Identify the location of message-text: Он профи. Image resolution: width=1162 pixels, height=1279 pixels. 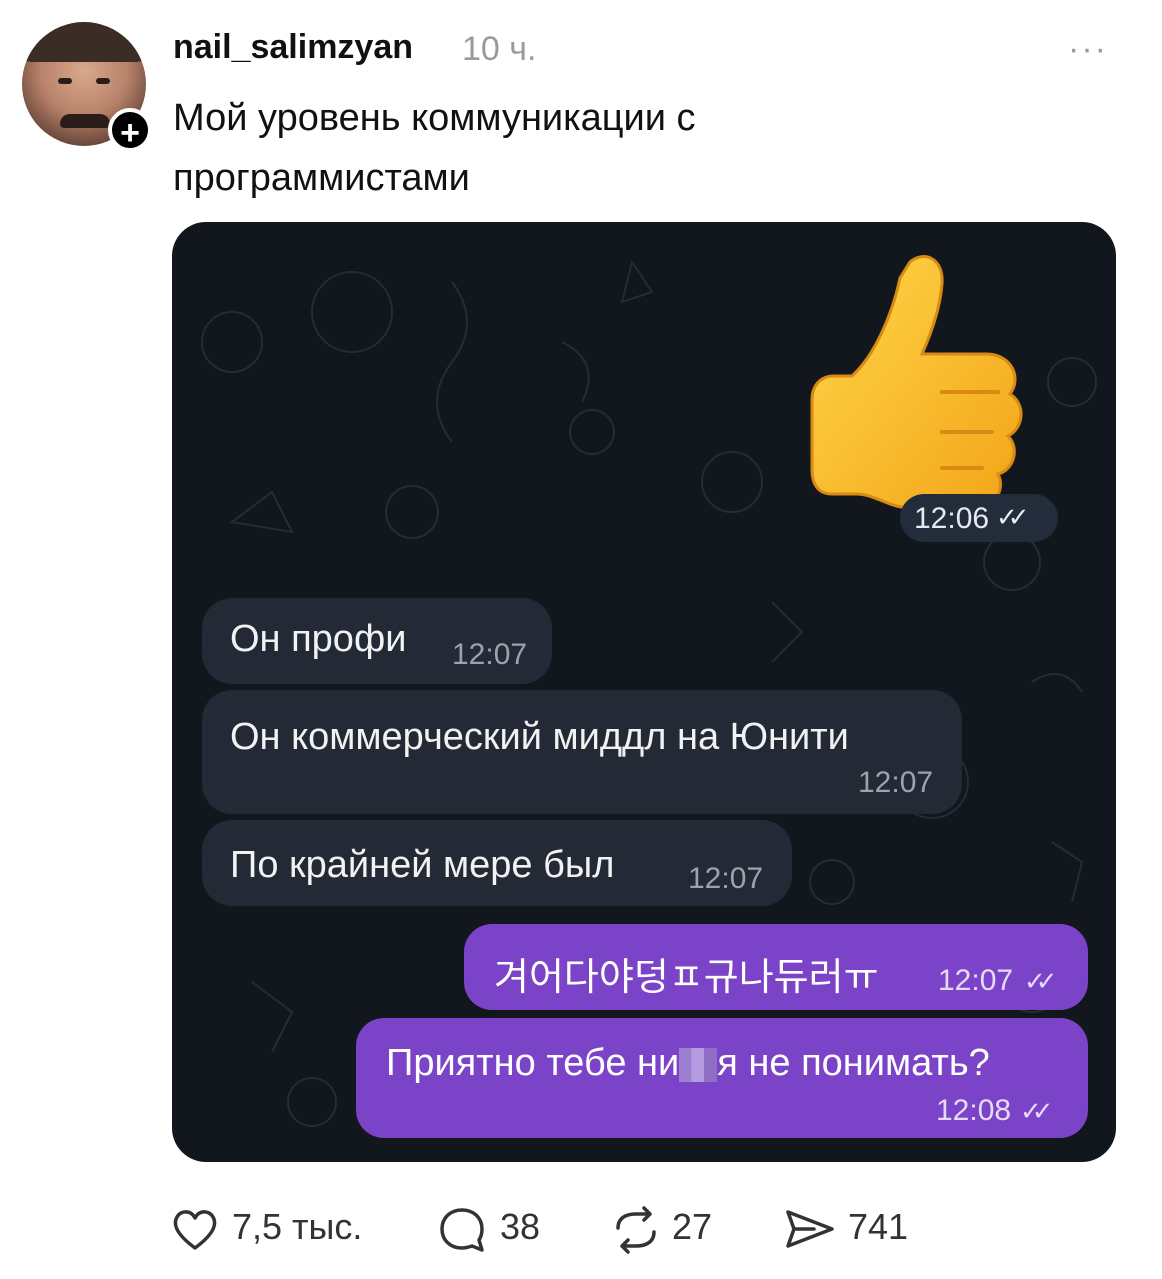
(318, 639).